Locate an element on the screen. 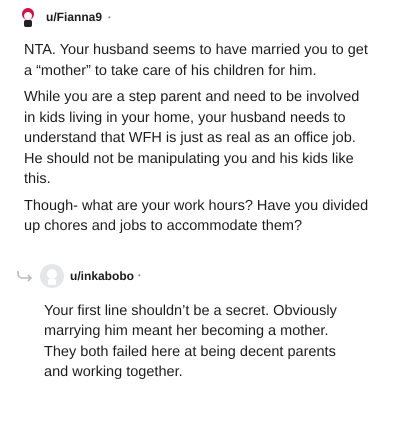 The width and height of the screenshot is (400, 428). username: u/Fianna9 is located at coordinates (74, 17).